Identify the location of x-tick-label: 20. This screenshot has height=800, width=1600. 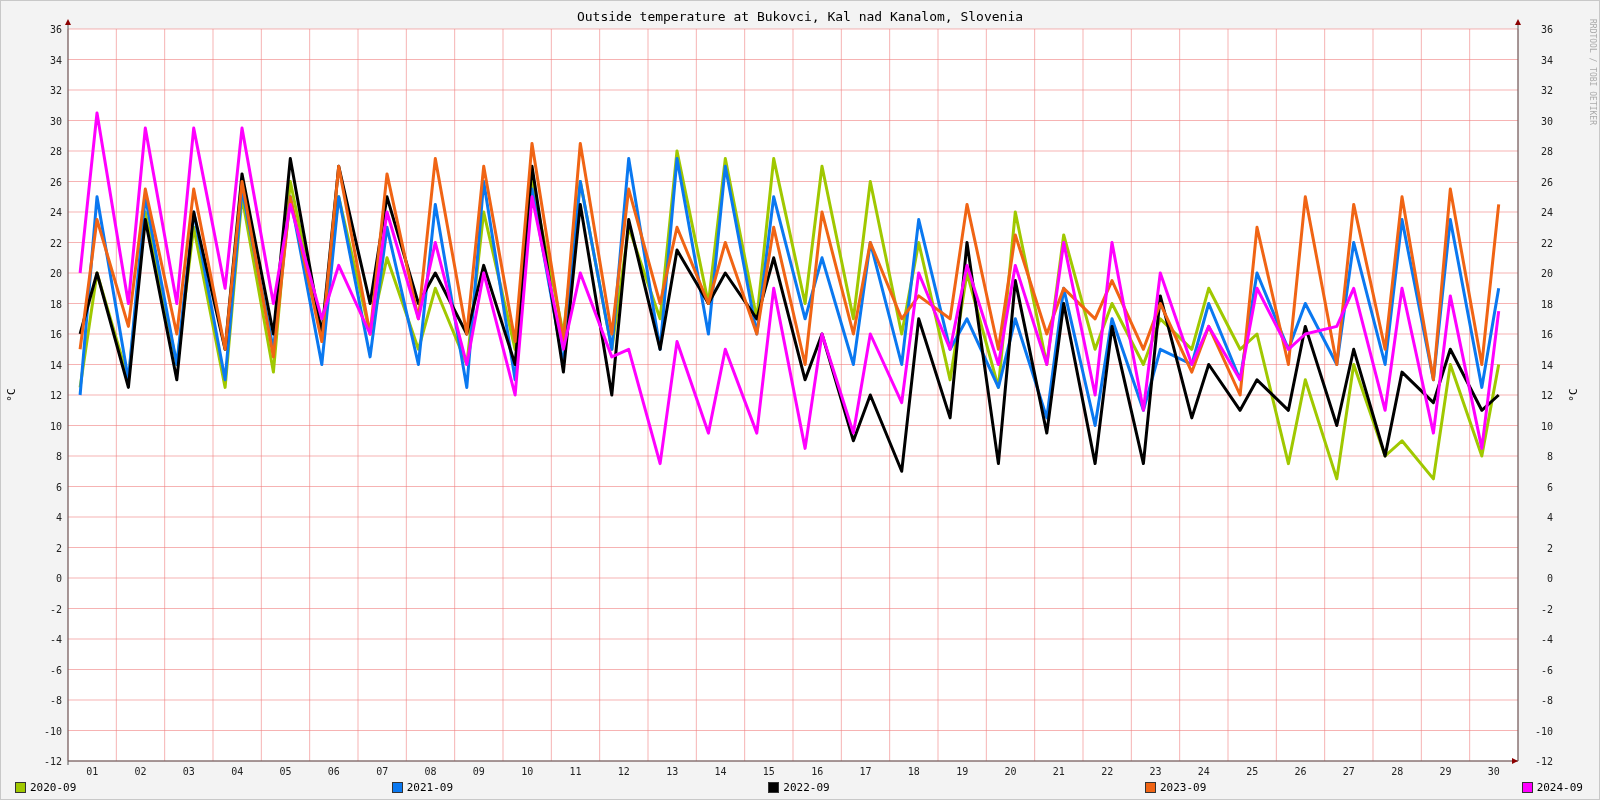
(1010, 770).